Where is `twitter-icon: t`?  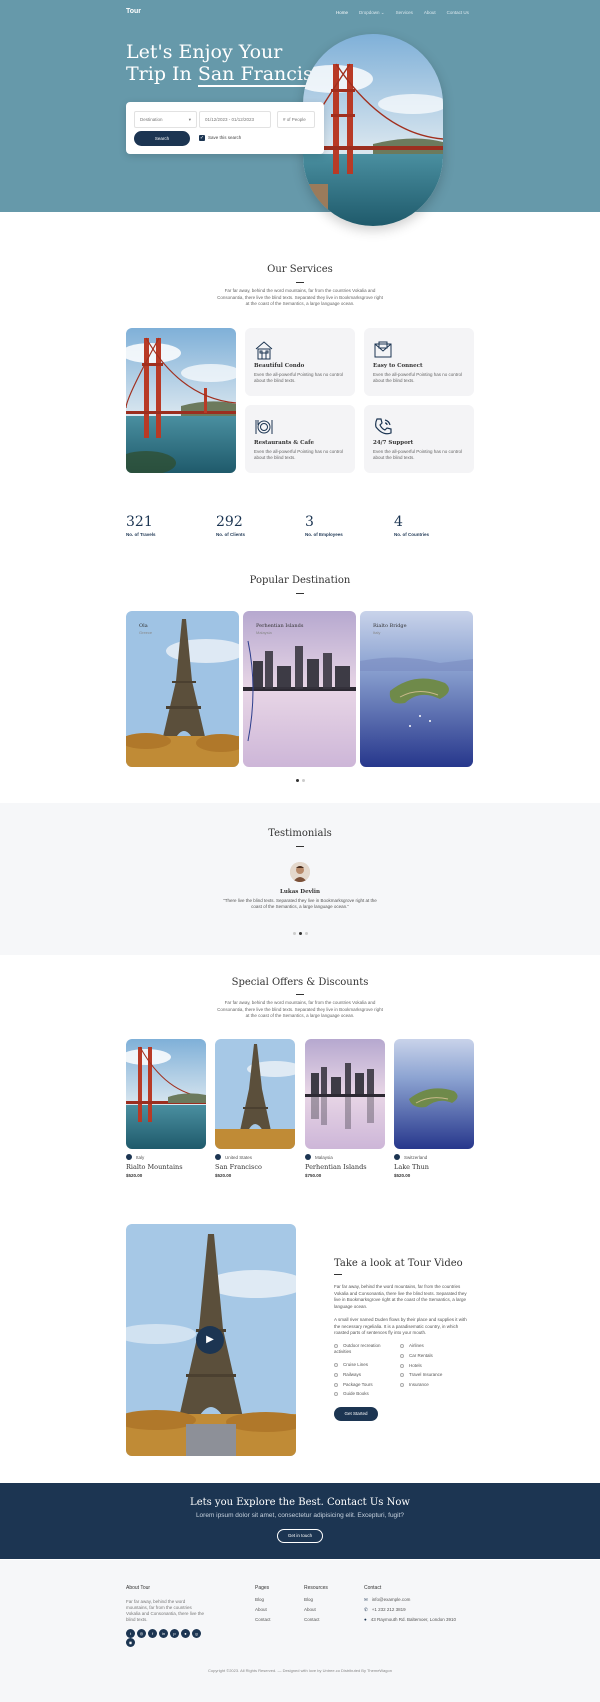 twitter-icon: t is located at coordinates (130, 1633).